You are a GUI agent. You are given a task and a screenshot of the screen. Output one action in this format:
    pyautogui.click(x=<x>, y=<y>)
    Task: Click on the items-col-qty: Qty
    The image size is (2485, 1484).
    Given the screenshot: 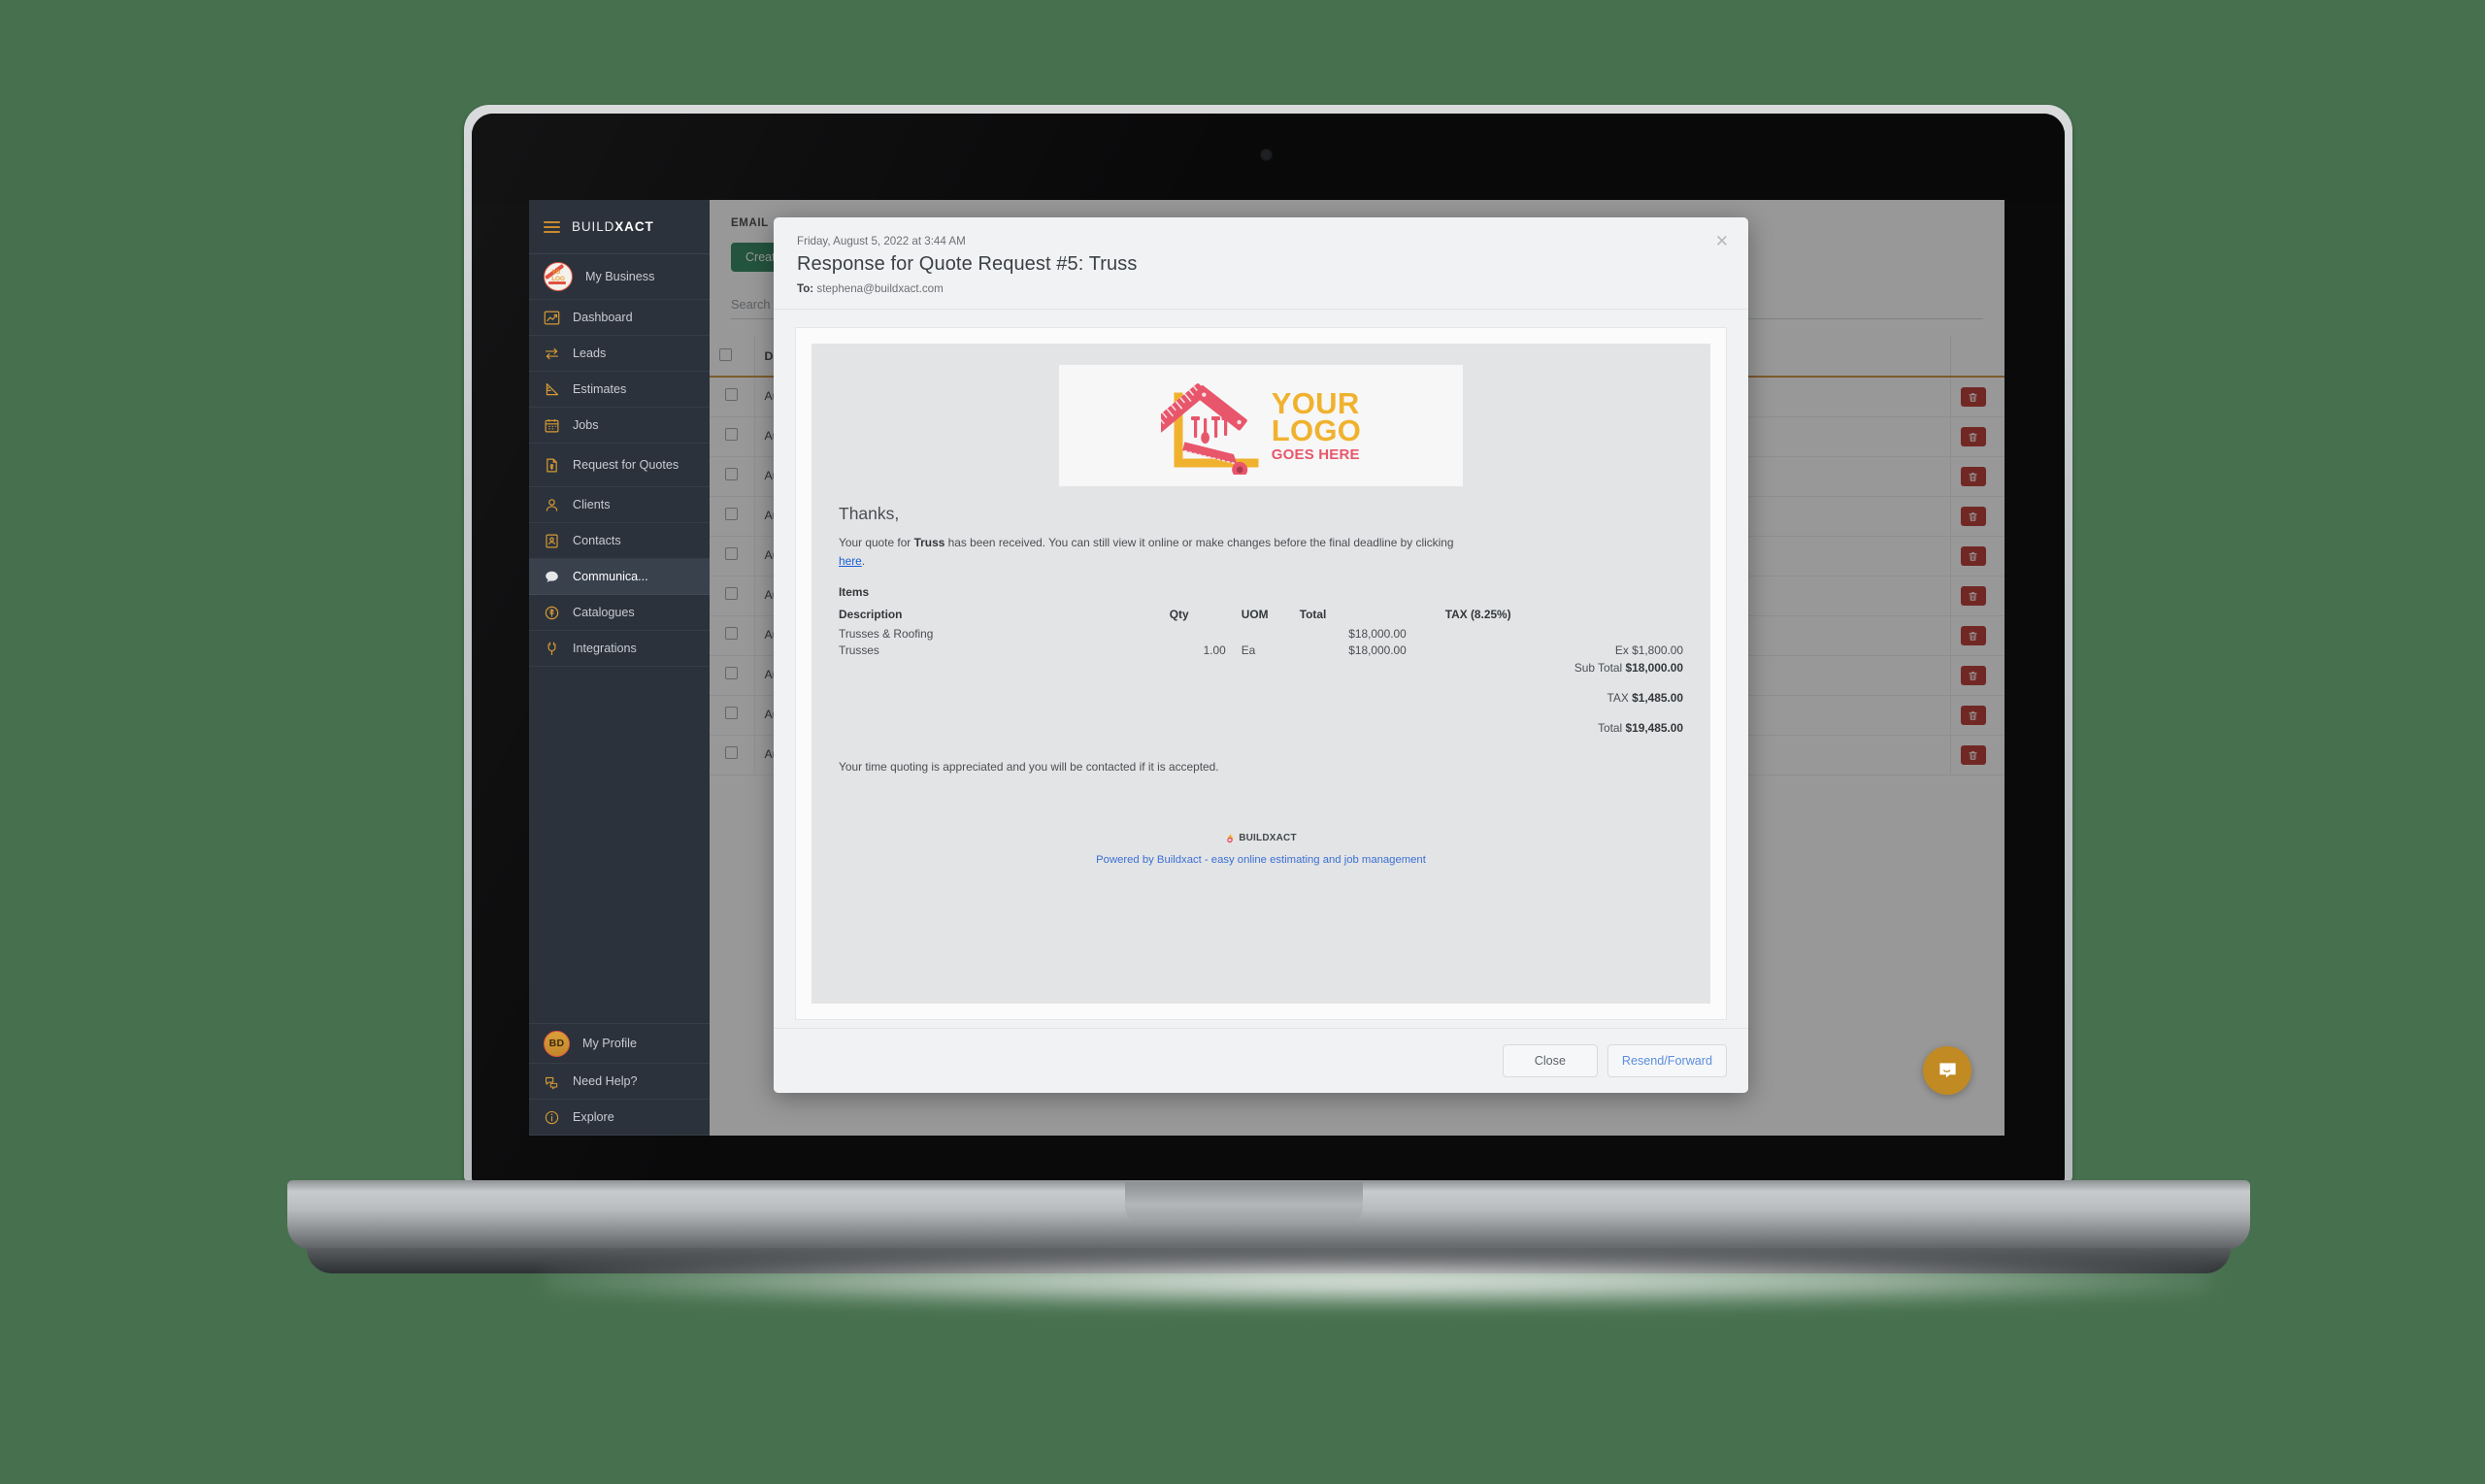 What is the action you would take?
    pyautogui.click(x=1179, y=614)
    